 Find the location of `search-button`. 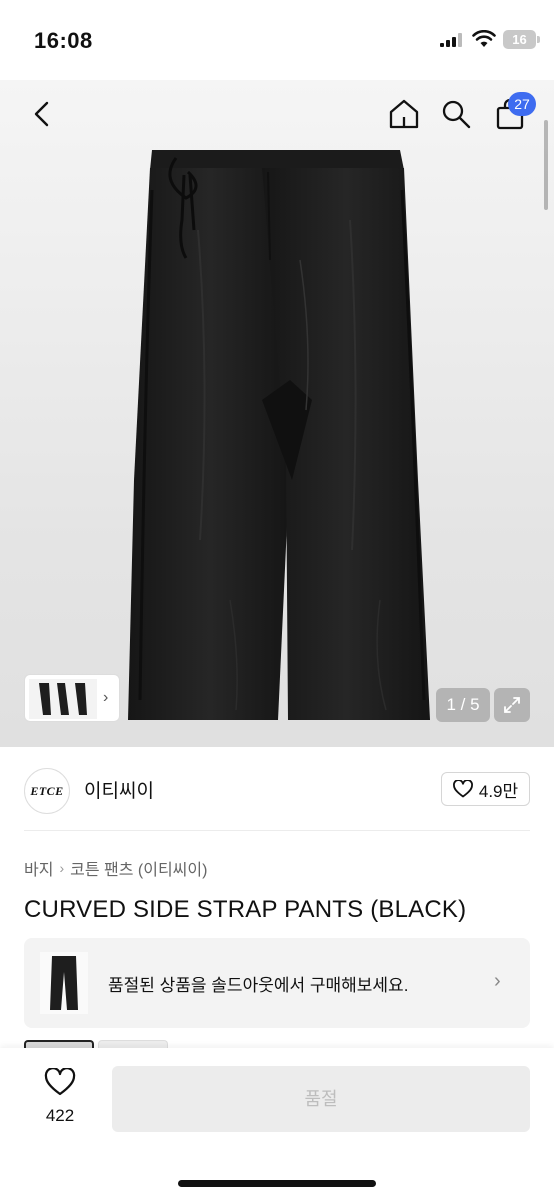

search-button is located at coordinates (456, 114).